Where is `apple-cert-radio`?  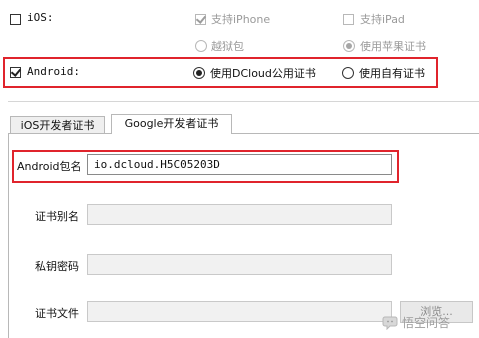 apple-cert-radio is located at coordinates (349, 46).